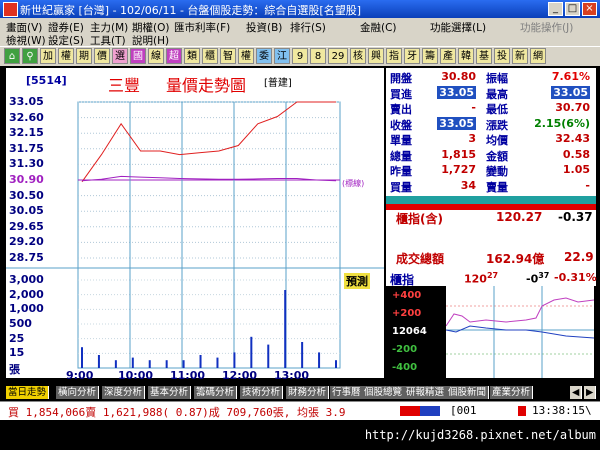 This screenshot has height=450, width=600. What do you see at coordinates (124, 392) in the screenshot?
I see `tab-depth: 深度分析` at bounding box center [124, 392].